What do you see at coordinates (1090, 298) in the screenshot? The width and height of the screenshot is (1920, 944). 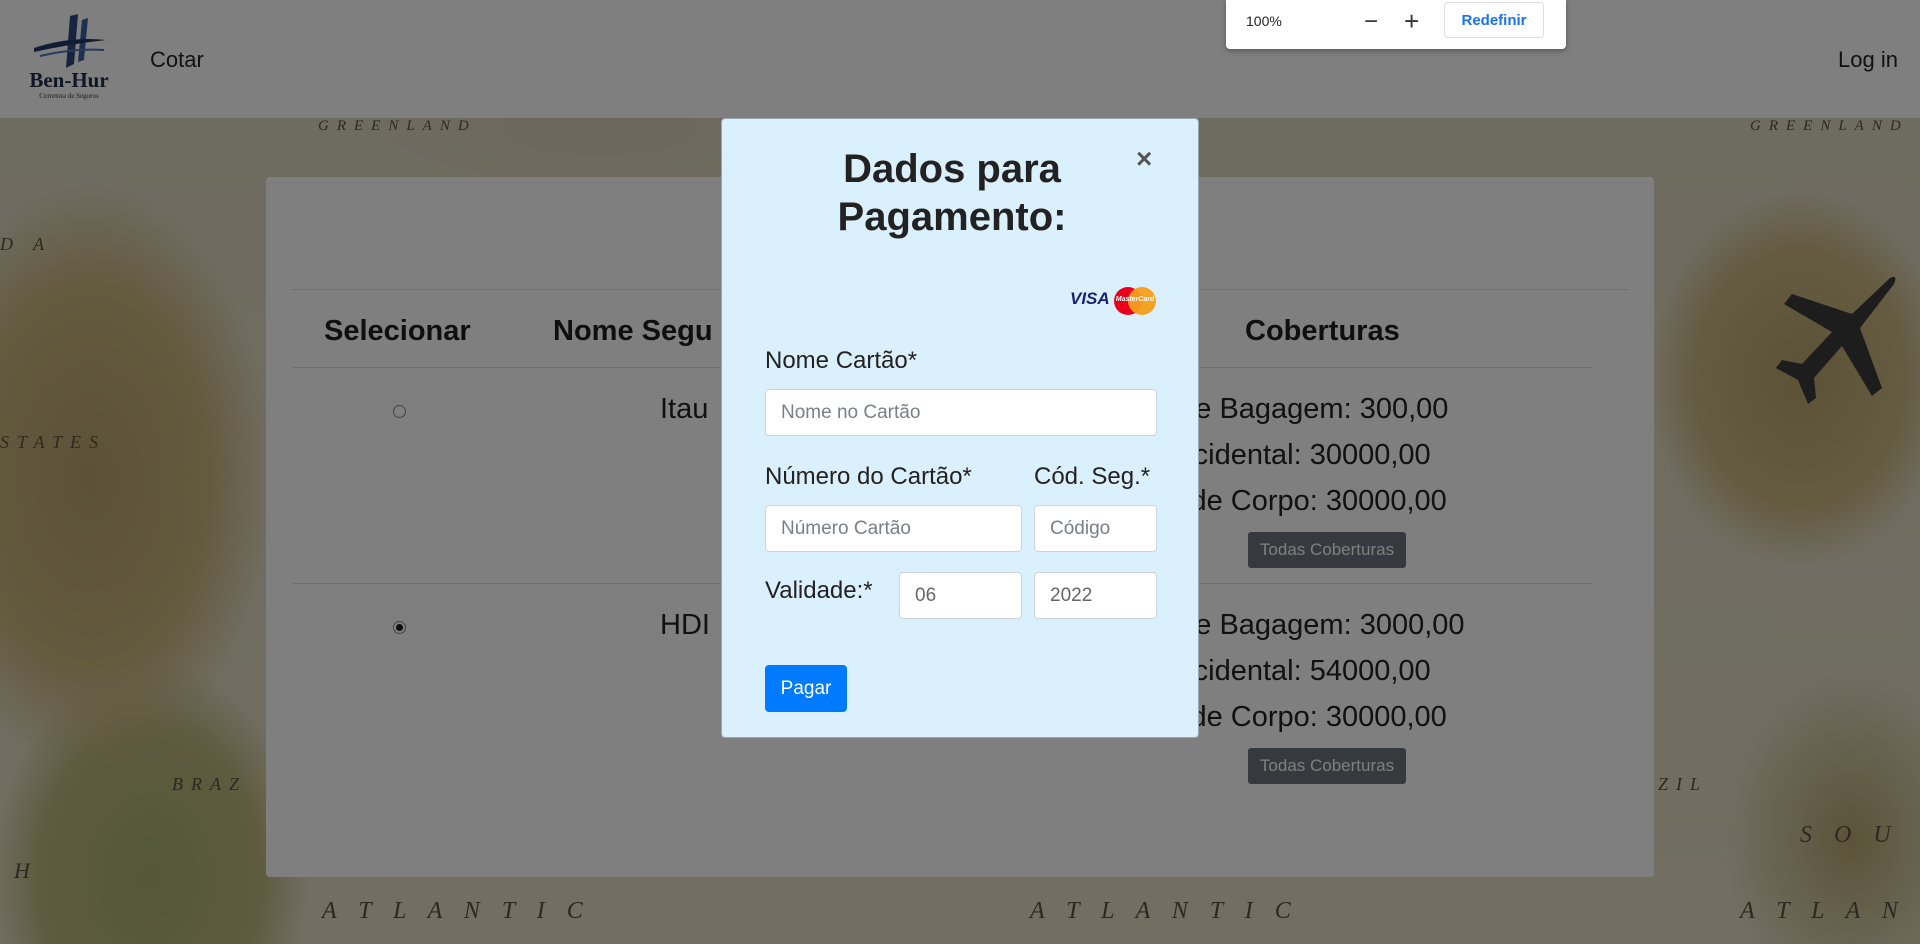 I see `visa-logo-icon: VISA` at bounding box center [1090, 298].